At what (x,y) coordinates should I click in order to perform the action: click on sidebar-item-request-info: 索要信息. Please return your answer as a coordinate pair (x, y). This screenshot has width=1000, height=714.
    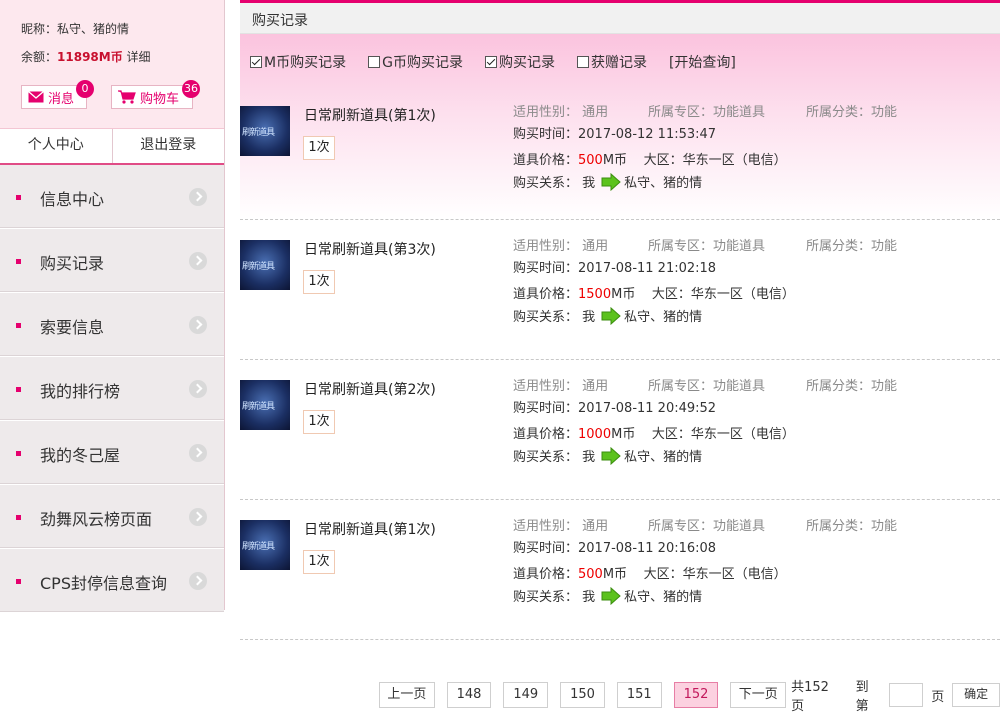
    Looking at the image, I should click on (112, 325).